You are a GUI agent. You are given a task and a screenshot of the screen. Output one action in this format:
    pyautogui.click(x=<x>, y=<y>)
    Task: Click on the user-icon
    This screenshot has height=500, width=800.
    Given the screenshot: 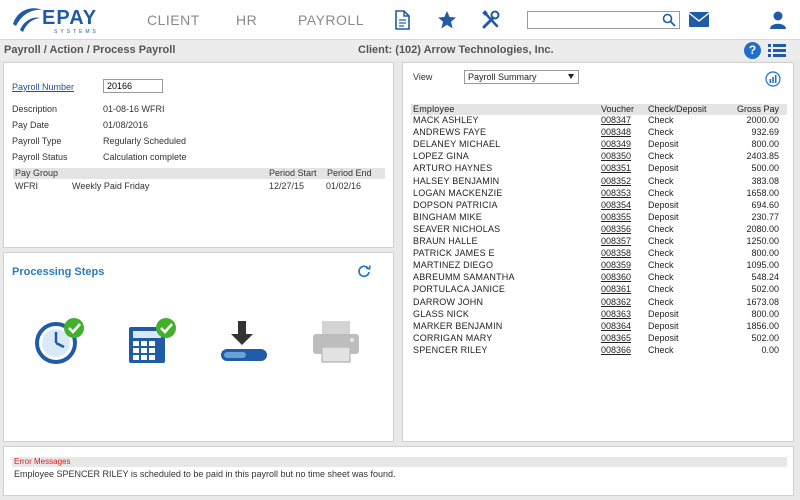 What is the action you would take?
    pyautogui.click(x=778, y=20)
    